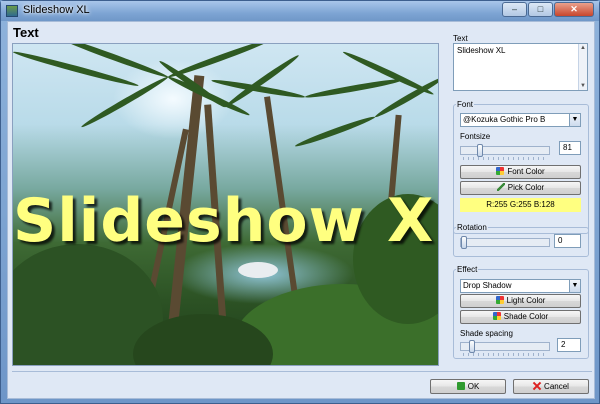 This screenshot has height=404, width=600. I want to click on pick-color-button: Pick Color, so click(520, 188).